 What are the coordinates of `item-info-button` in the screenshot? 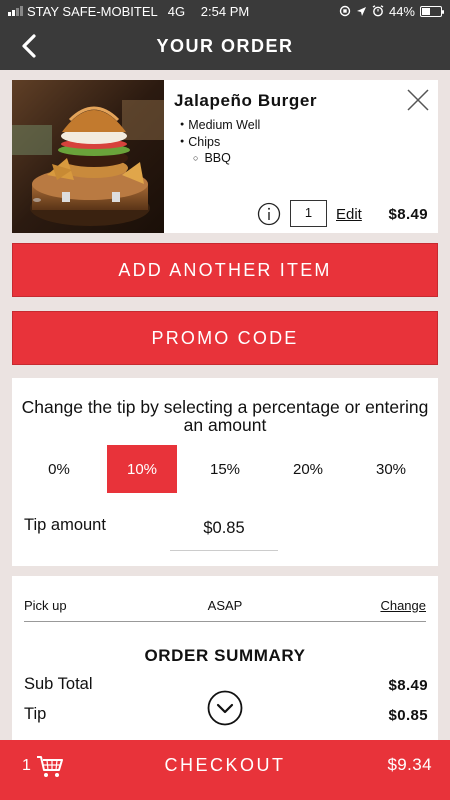 It's located at (269, 214).